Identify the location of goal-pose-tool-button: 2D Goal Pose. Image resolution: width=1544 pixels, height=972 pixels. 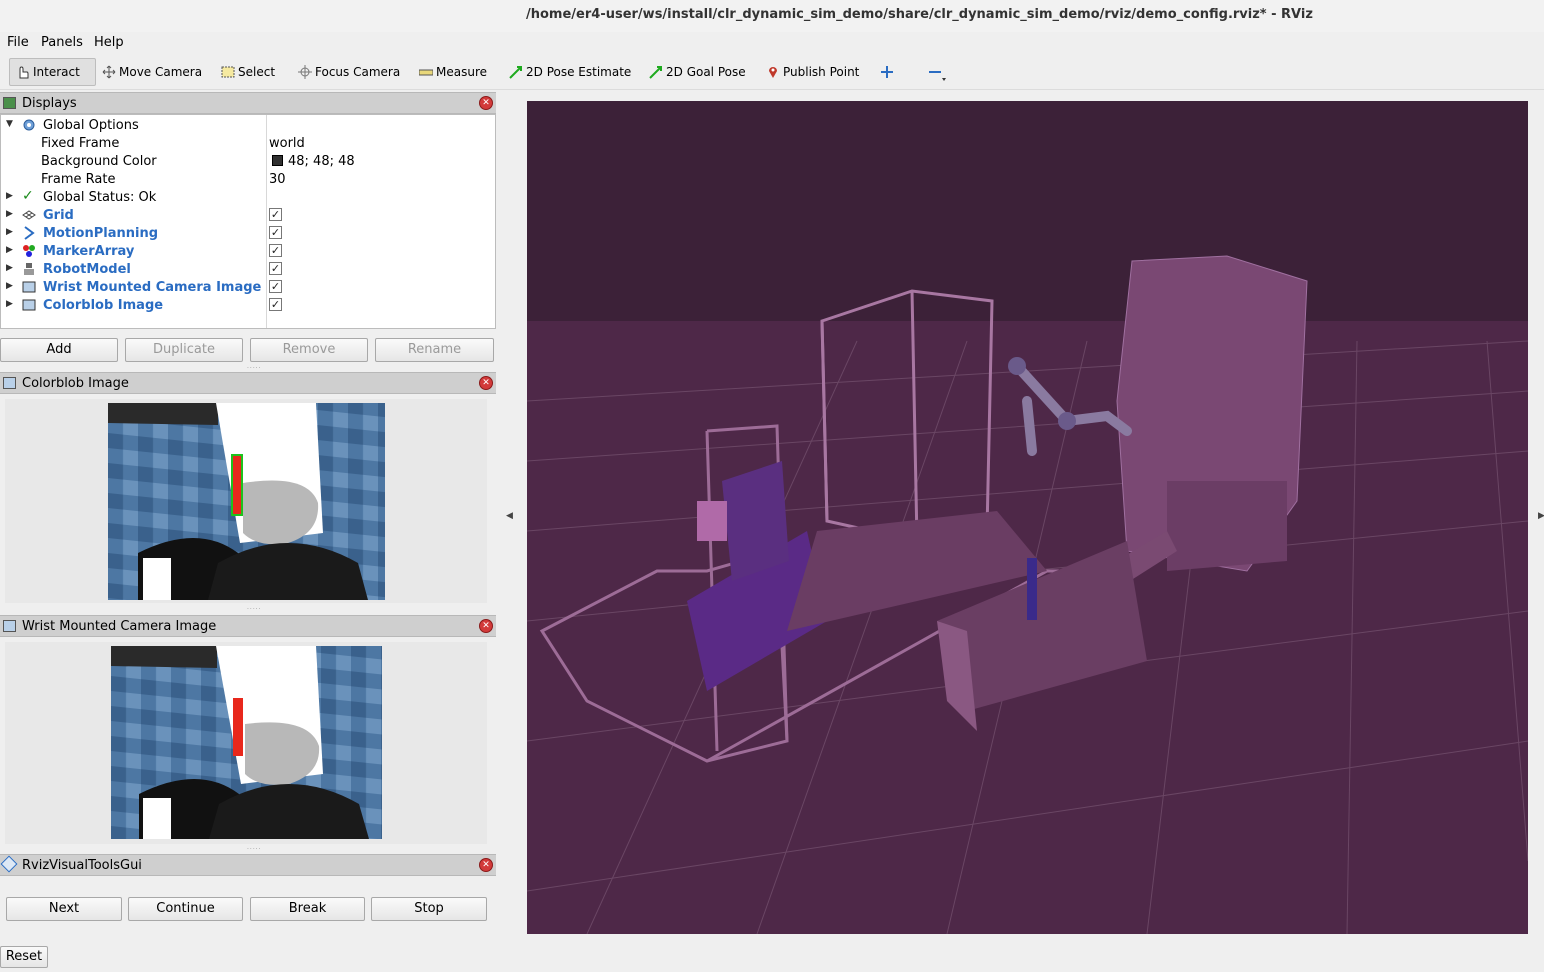
(697, 72).